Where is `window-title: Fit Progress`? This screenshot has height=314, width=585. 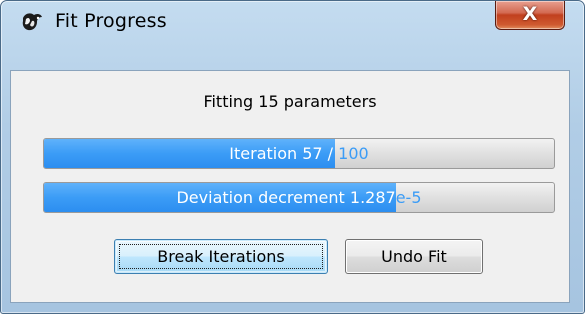 window-title: Fit Progress is located at coordinates (111, 21).